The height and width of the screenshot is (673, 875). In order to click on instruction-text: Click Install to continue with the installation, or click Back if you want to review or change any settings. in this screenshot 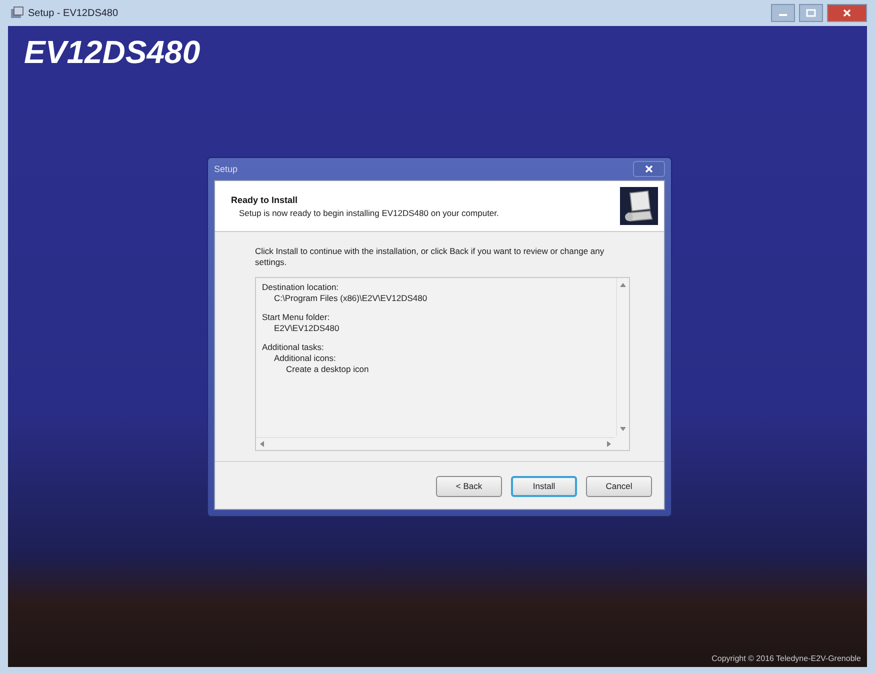, I will do `click(430, 257)`.